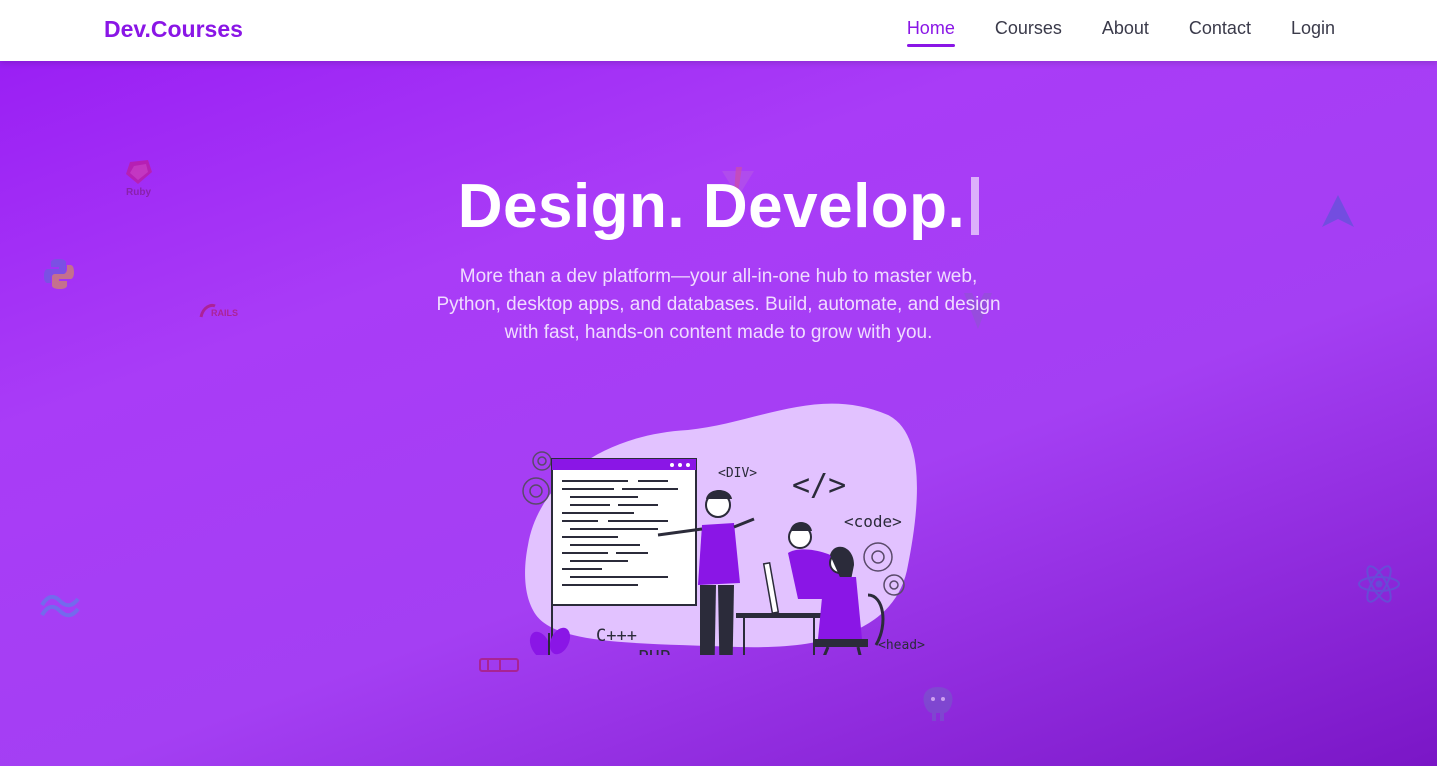  What do you see at coordinates (59, 276) in the screenshot?
I see `python-icon` at bounding box center [59, 276].